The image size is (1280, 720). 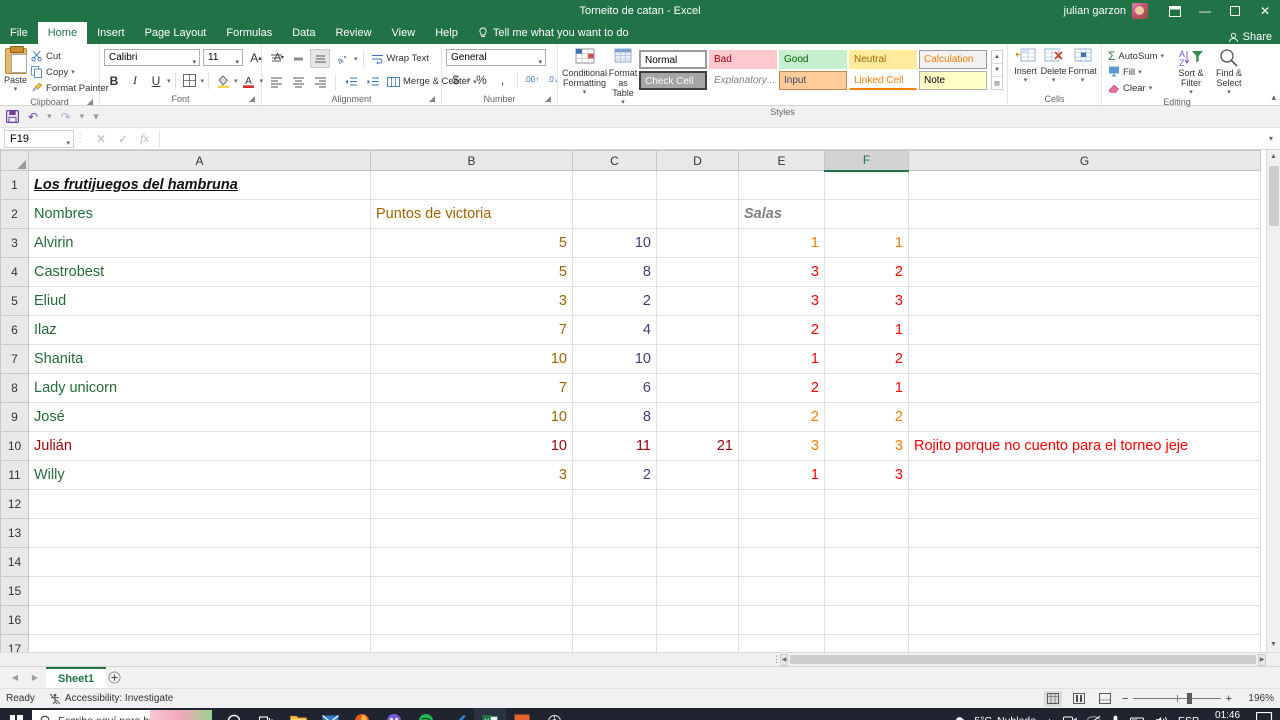 I want to click on row-header-13: 13, so click(x=14, y=533).